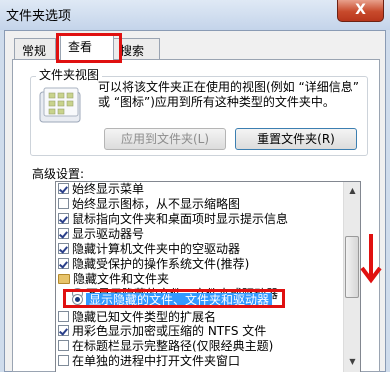  What do you see at coordinates (69, 74) in the screenshot?
I see `folder-view-group-label: 文件夹视图` at bounding box center [69, 74].